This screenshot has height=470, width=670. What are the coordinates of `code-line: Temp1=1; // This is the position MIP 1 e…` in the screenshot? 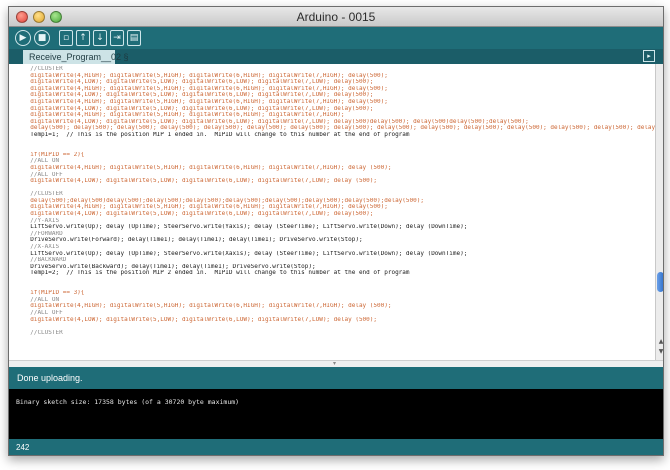 It's located at (216, 134).